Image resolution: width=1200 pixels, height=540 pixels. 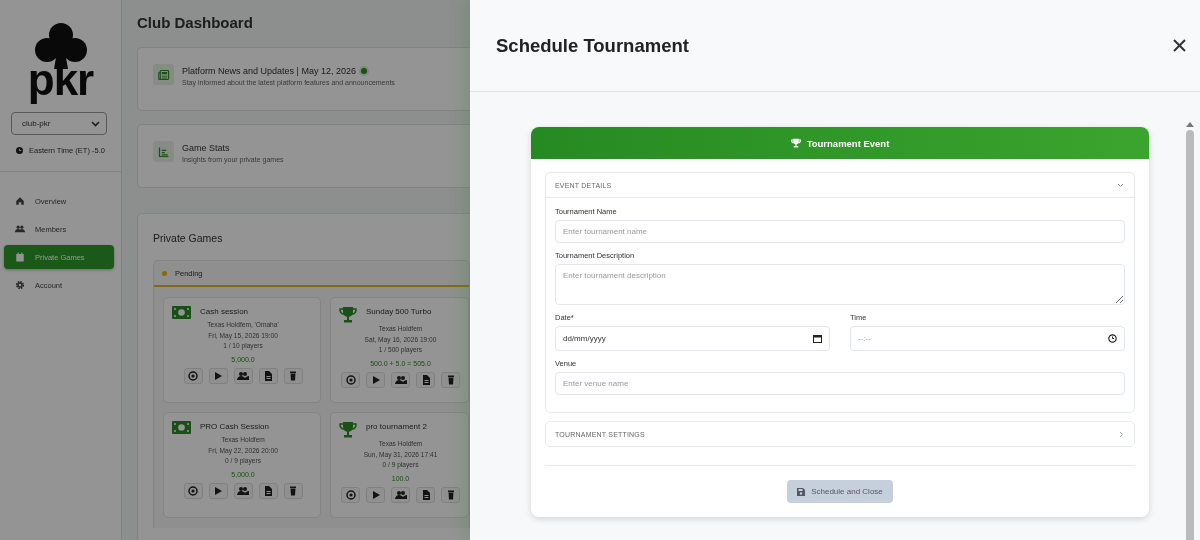 I want to click on chart-icon, so click(x=163, y=151).